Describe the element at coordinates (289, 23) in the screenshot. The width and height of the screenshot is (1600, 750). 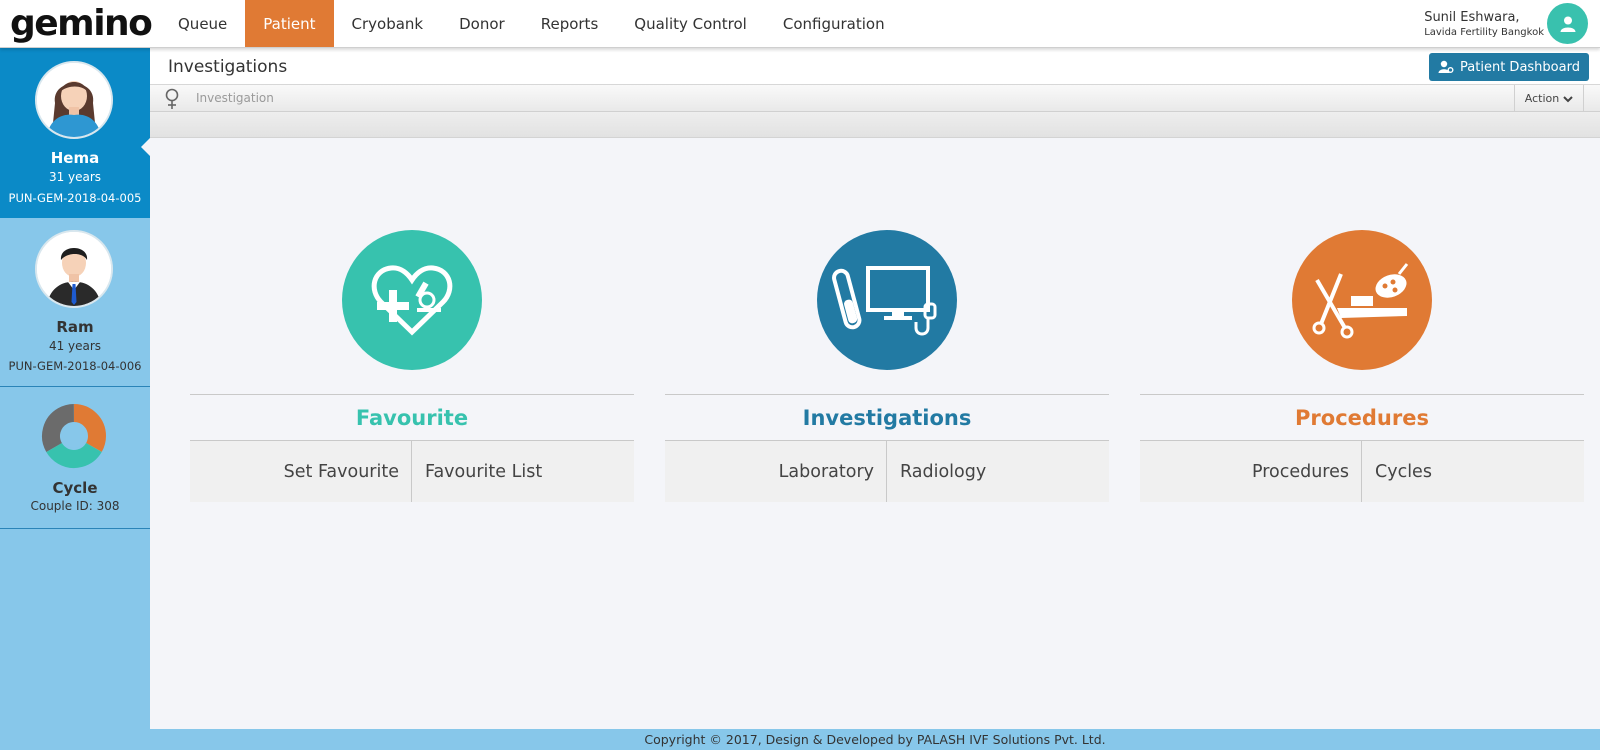
I see `nav-patient: Patient` at that location.